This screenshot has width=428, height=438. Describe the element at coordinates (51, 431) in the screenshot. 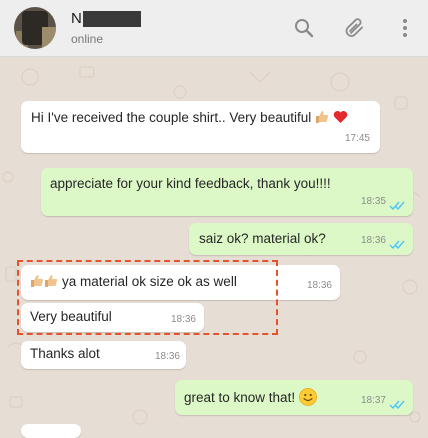

I see `message-bubble-incoming-partial` at that location.